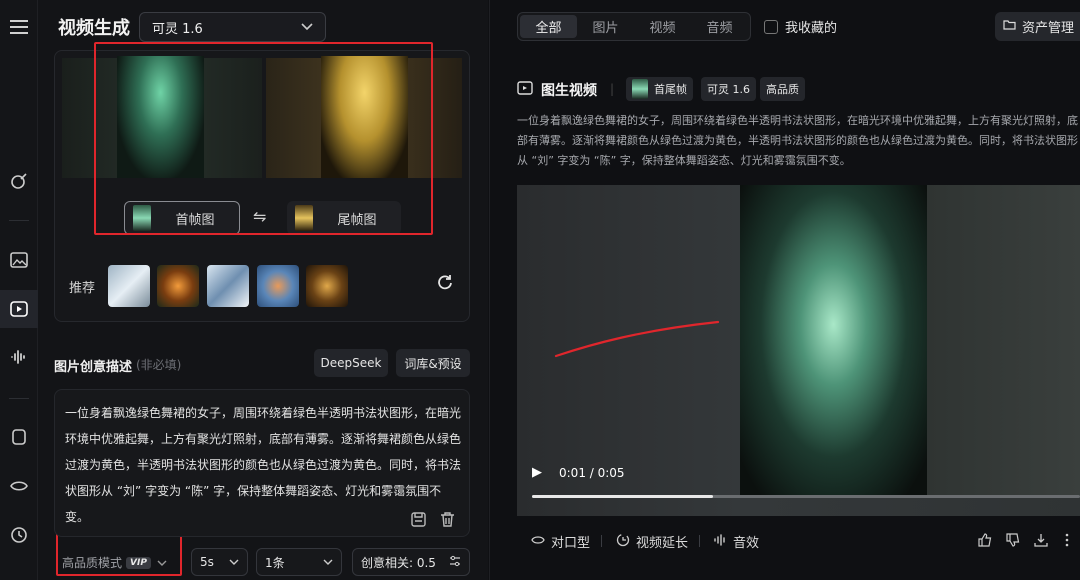  What do you see at coordinates (571, 543) in the screenshot?
I see `lip-sync-label: 对口型` at bounding box center [571, 543].